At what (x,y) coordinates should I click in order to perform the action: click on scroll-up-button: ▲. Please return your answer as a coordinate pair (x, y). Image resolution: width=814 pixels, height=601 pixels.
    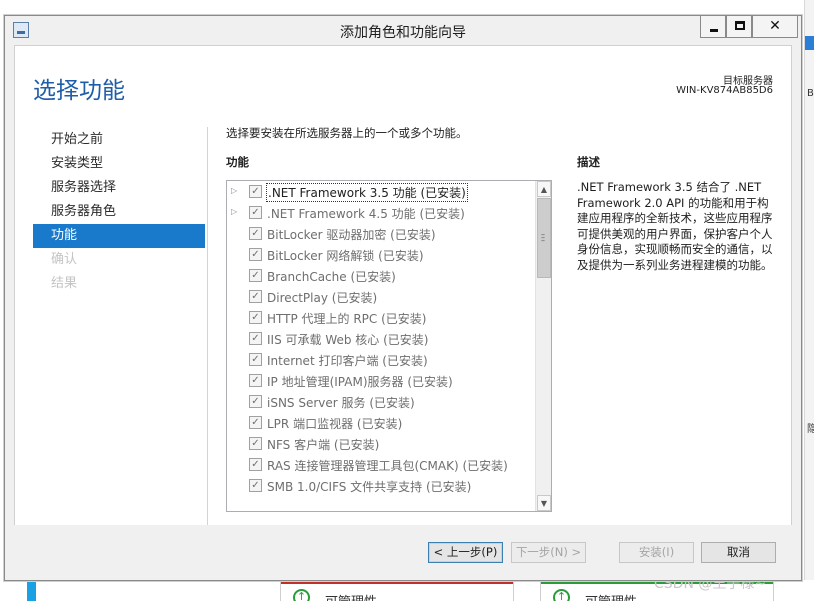
    Looking at the image, I should click on (544, 189).